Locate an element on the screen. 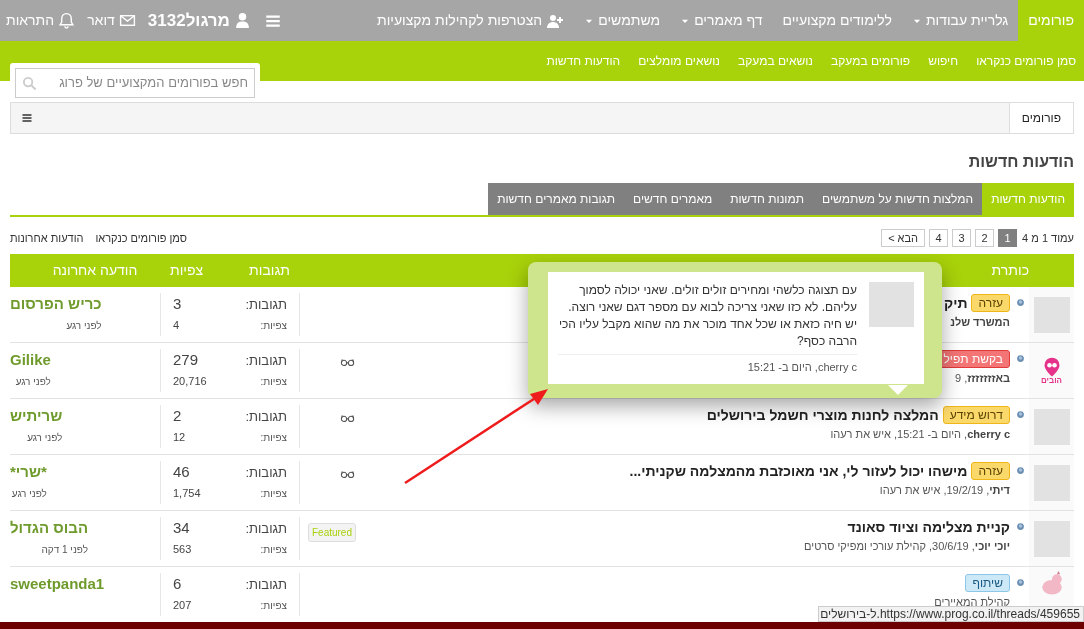  username-link: *שרי* is located at coordinates (28, 472).